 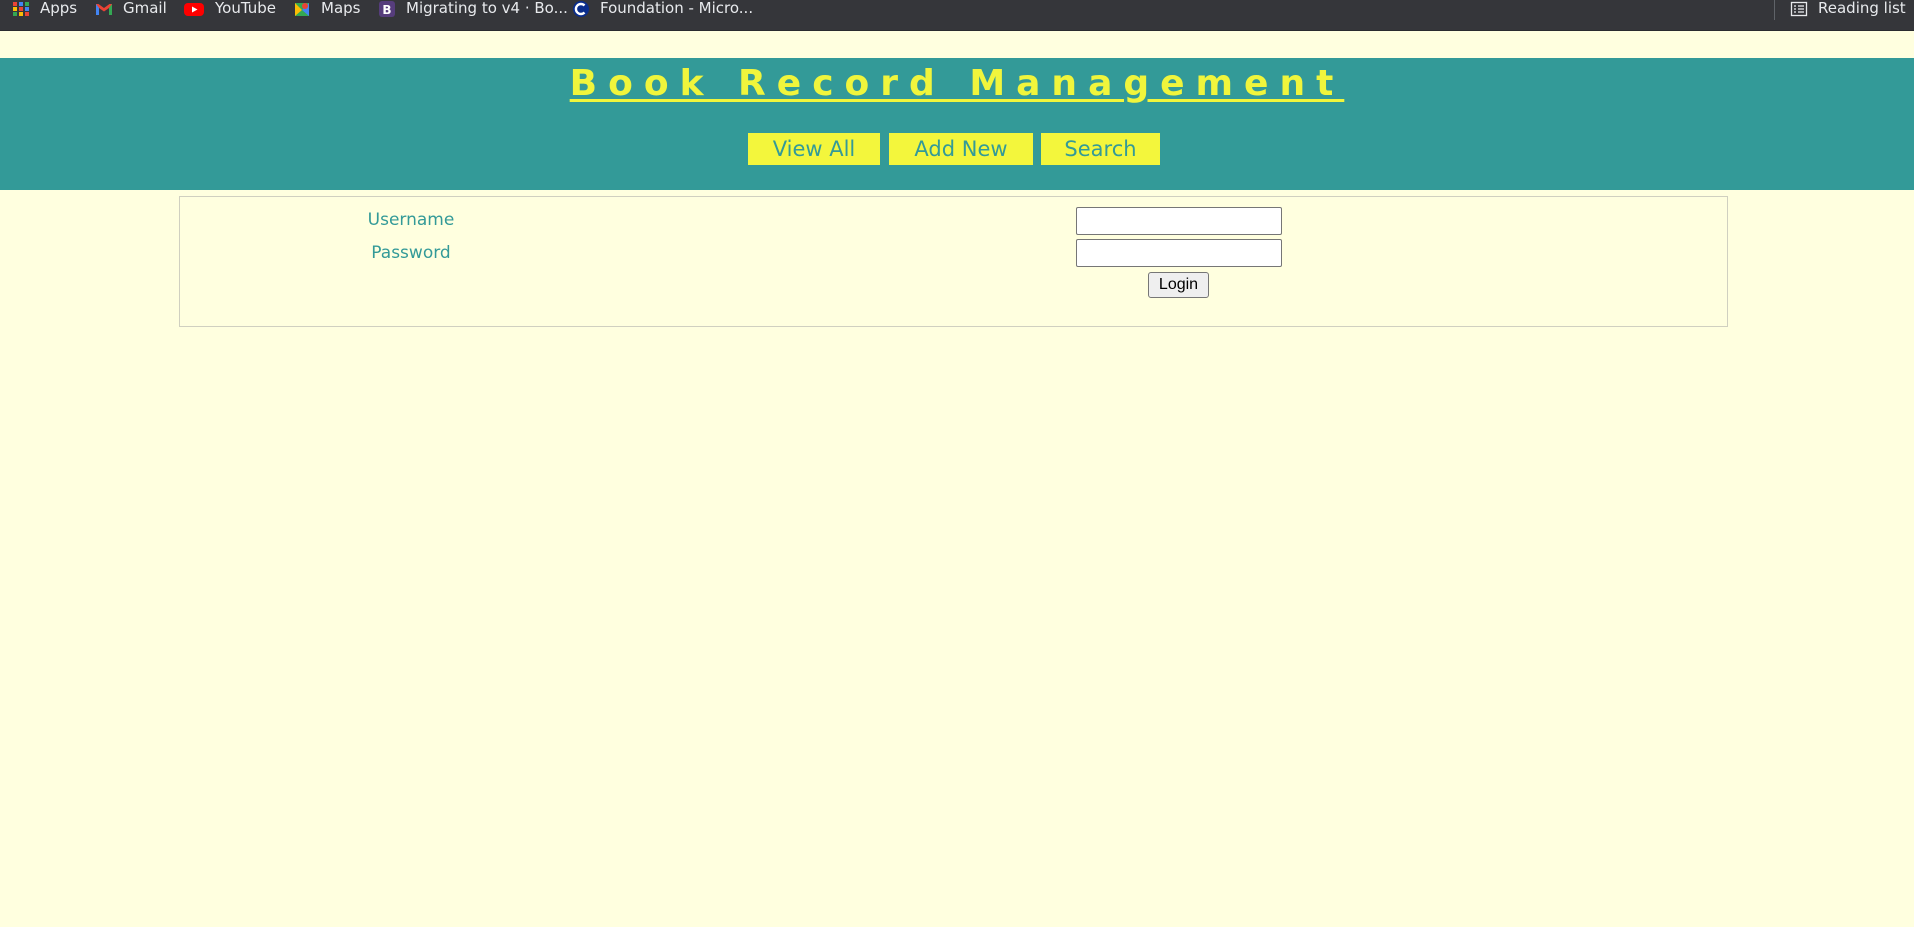 What do you see at coordinates (957, 83) in the screenshot?
I see `page-title: Book Record Management` at bounding box center [957, 83].